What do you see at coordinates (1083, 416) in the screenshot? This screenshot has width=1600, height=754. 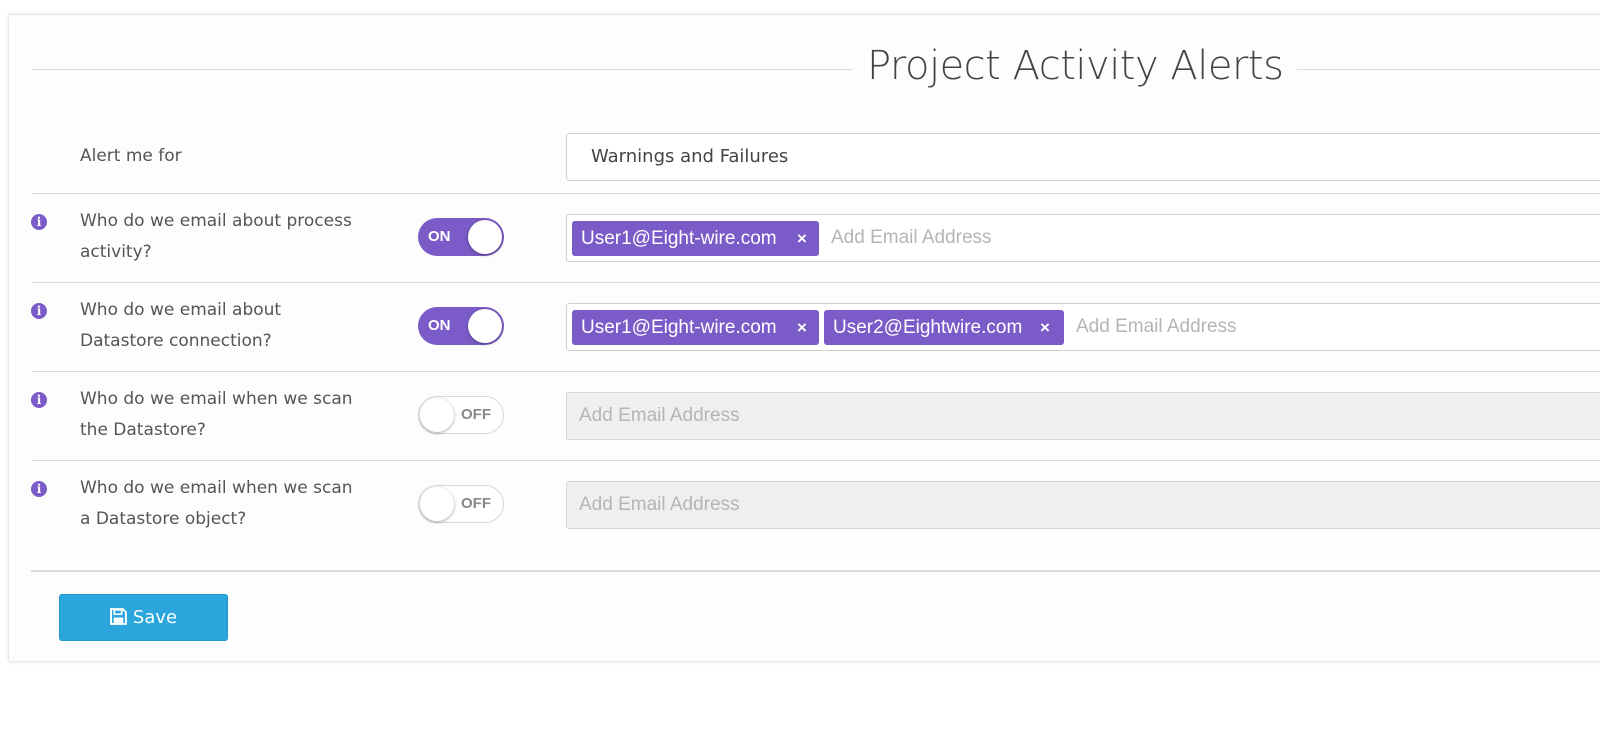 I see `scan-datastore-email-field: Add Email Address` at bounding box center [1083, 416].